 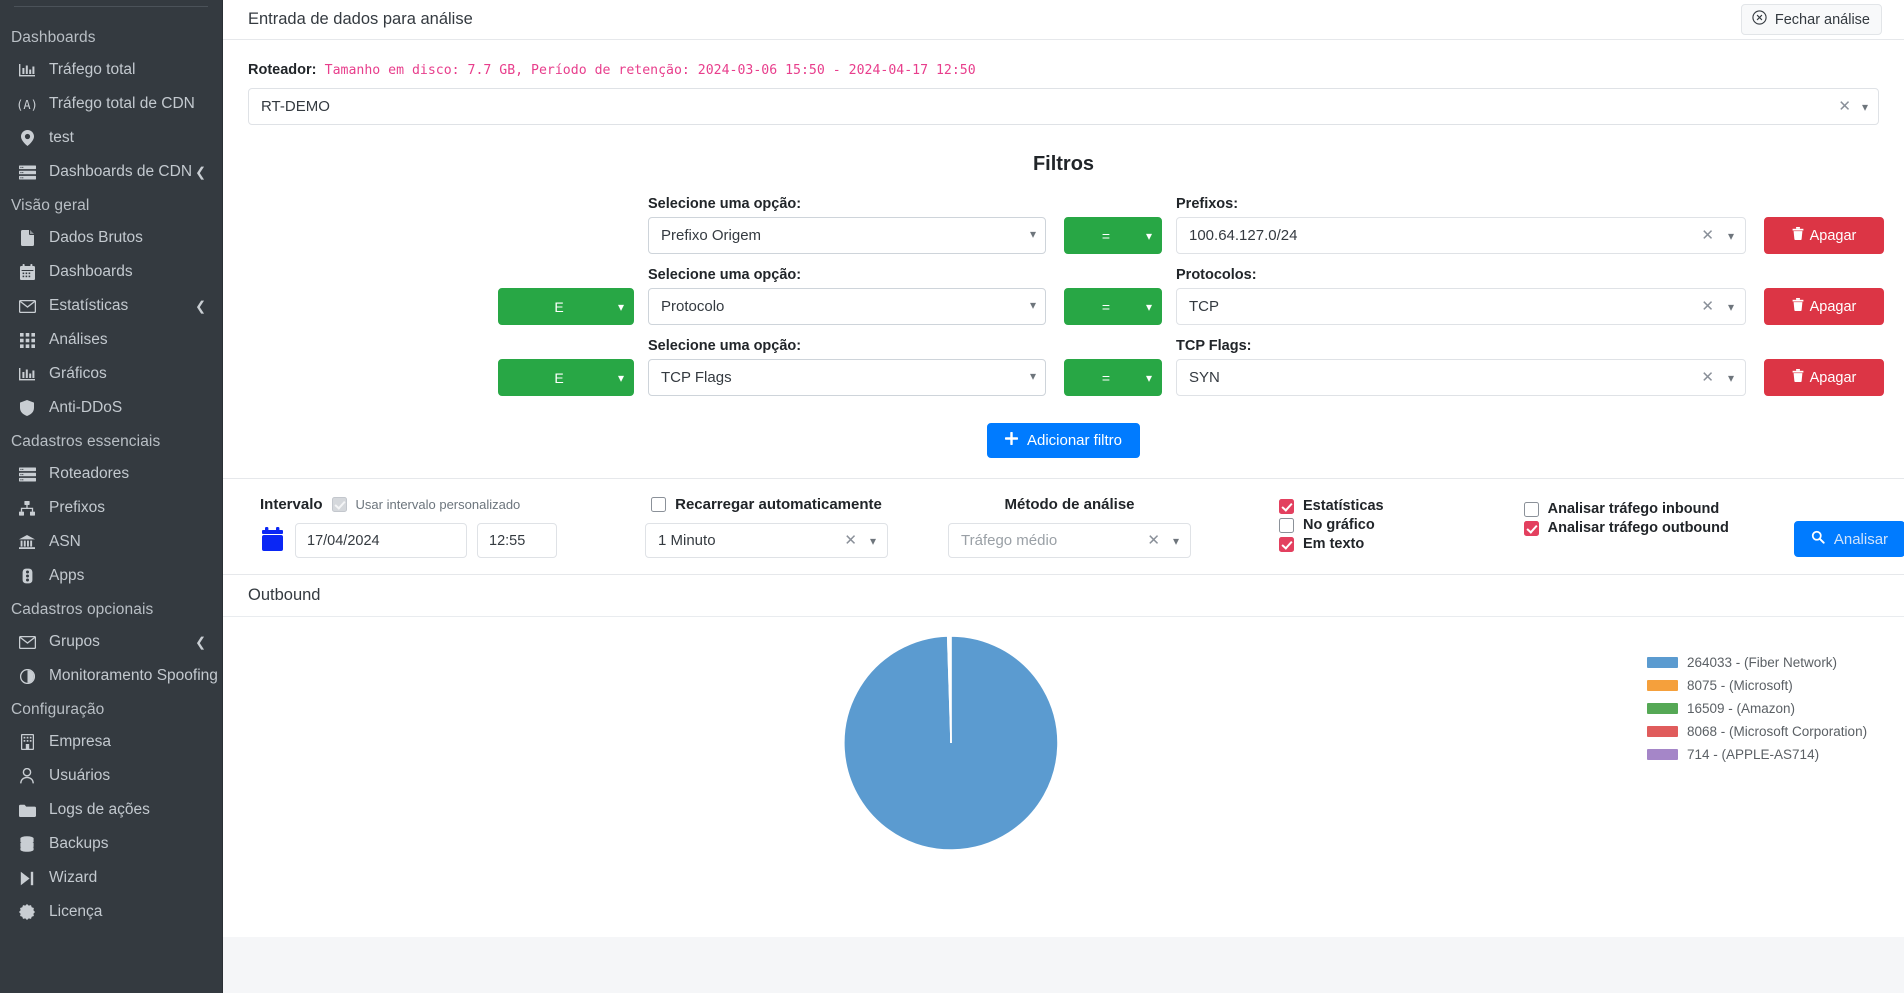 I want to click on plus-icon, so click(x=1011, y=440).